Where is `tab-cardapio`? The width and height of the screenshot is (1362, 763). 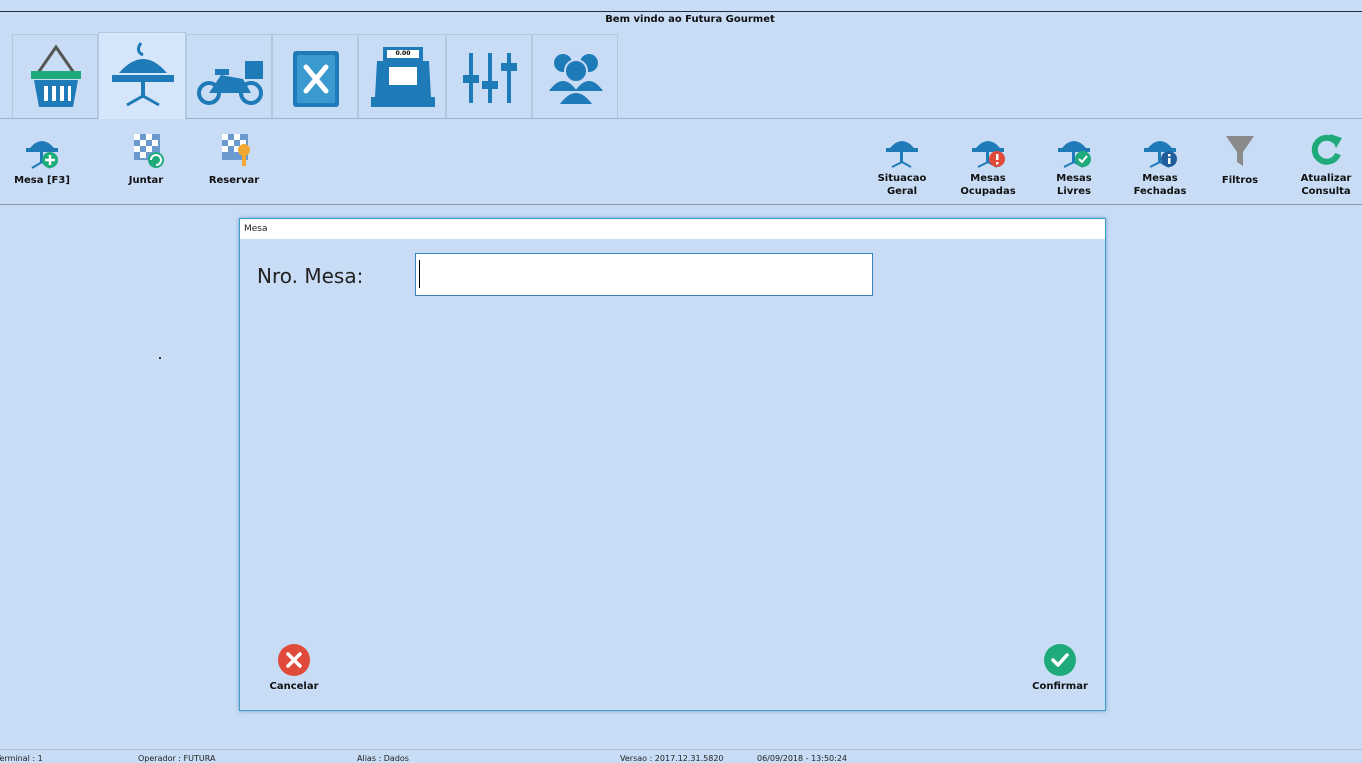 tab-cardapio is located at coordinates (315, 76).